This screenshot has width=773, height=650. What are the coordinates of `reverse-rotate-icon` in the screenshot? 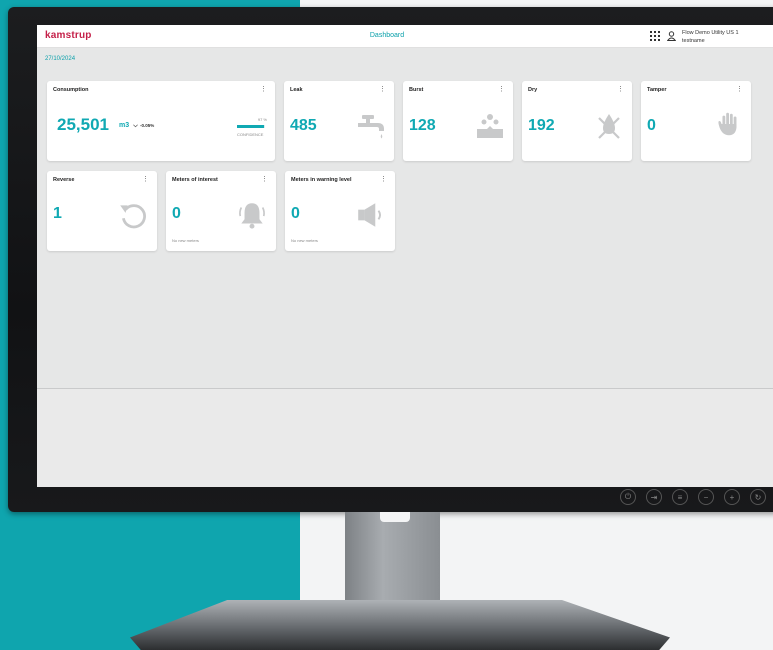 It's located at (133, 216).